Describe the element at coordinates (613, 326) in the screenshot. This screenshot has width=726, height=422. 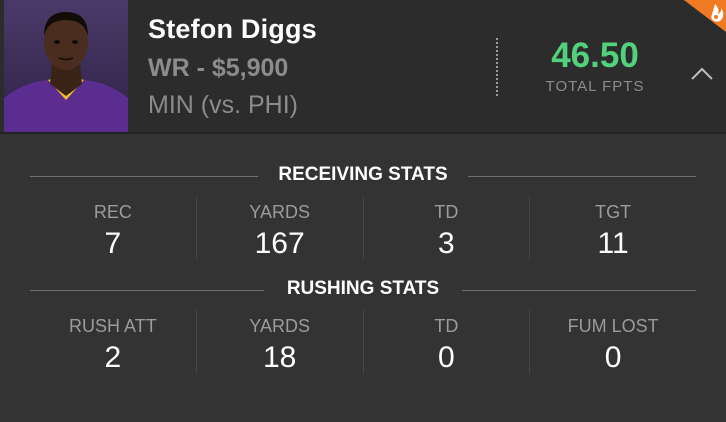
I see `stat-label: FUM LOST` at that location.